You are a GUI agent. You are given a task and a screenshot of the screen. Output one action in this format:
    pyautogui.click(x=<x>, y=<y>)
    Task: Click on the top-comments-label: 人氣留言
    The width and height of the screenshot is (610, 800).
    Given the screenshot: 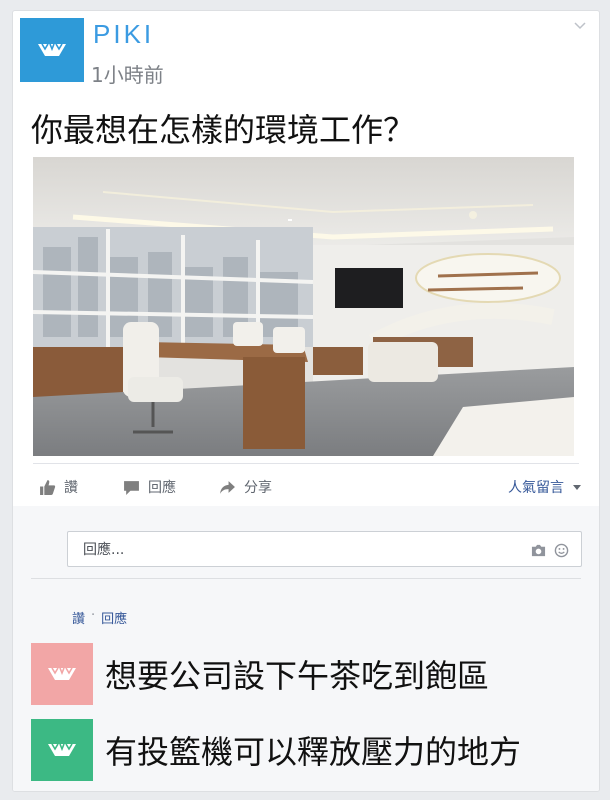 What is the action you would take?
    pyautogui.click(x=536, y=488)
    